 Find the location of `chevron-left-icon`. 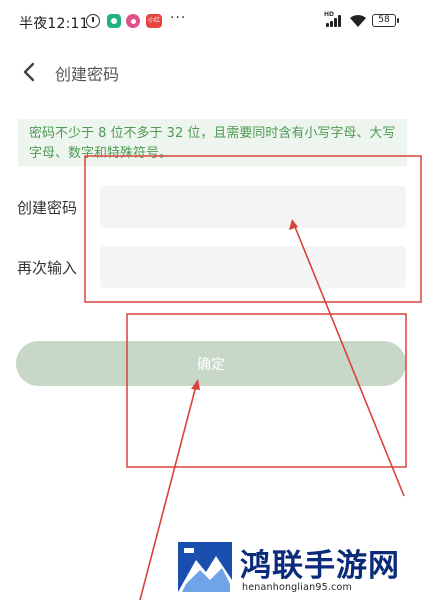

chevron-left-icon is located at coordinates (29, 72).